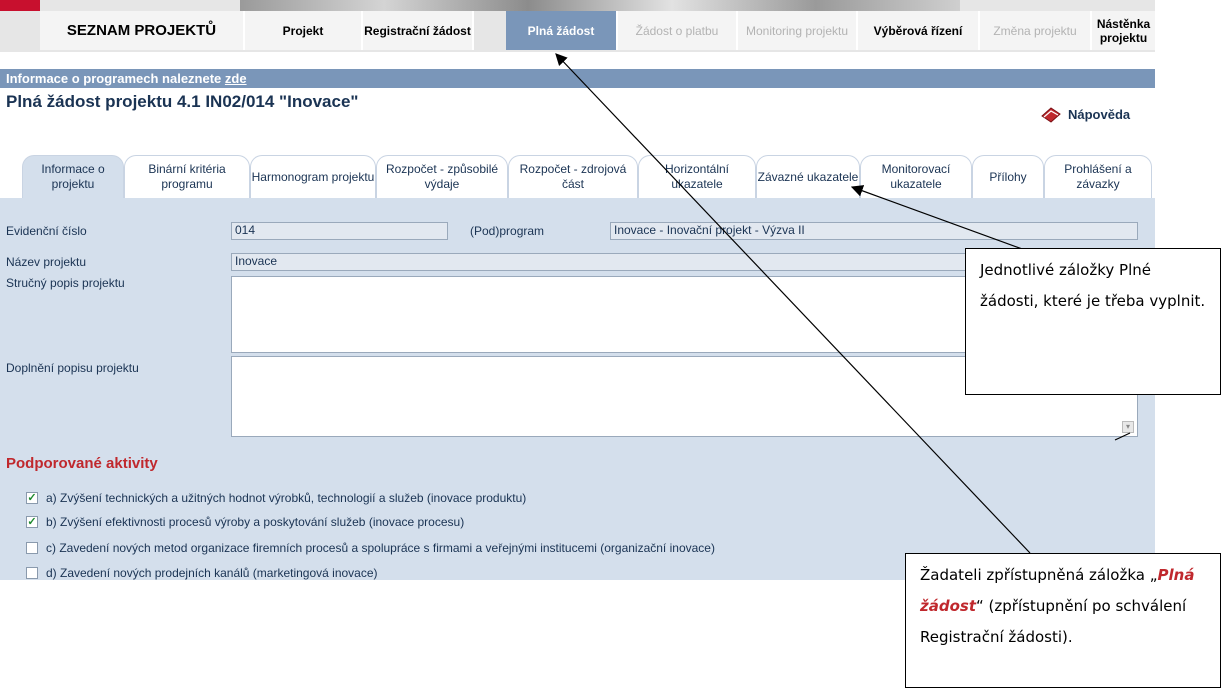 The width and height of the screenshot is (1221, 688). Describe the element at coordinates (1039, 575) in the screenshot. I see `callout-plna-prefix: Žadateli zpřístupněná záložka „` at that location.